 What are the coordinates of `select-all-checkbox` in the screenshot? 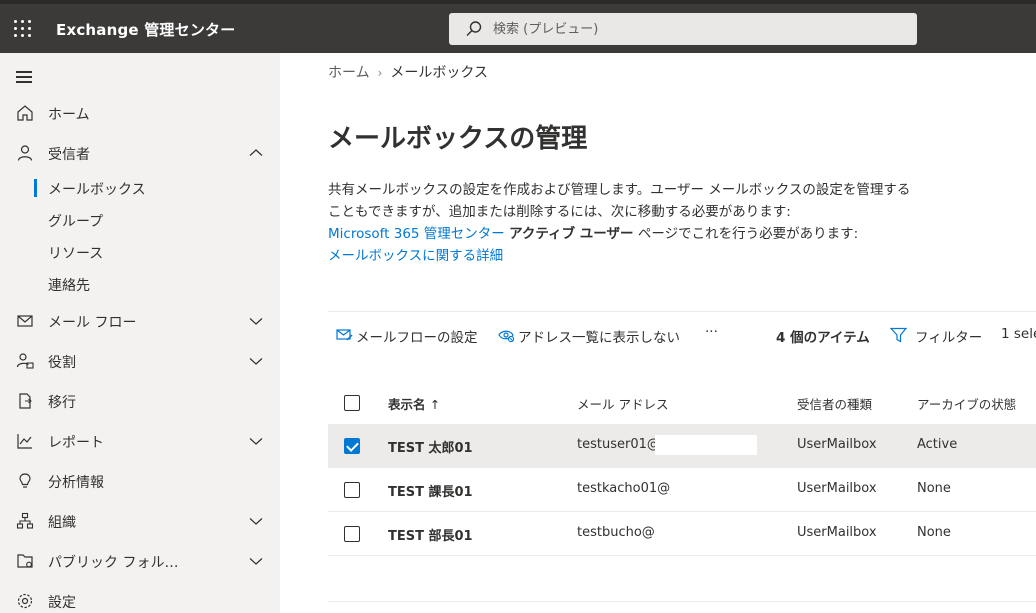 It's located at (352, 403).